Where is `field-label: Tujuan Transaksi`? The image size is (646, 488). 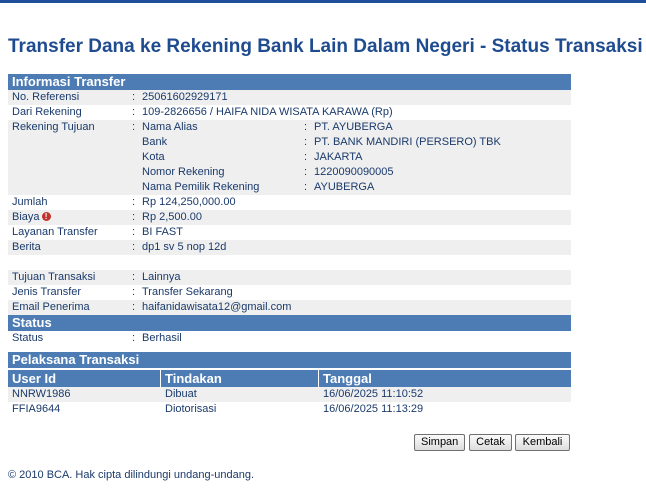
field-label: Tujuan Transaksi is located at coordinates (54, 277).